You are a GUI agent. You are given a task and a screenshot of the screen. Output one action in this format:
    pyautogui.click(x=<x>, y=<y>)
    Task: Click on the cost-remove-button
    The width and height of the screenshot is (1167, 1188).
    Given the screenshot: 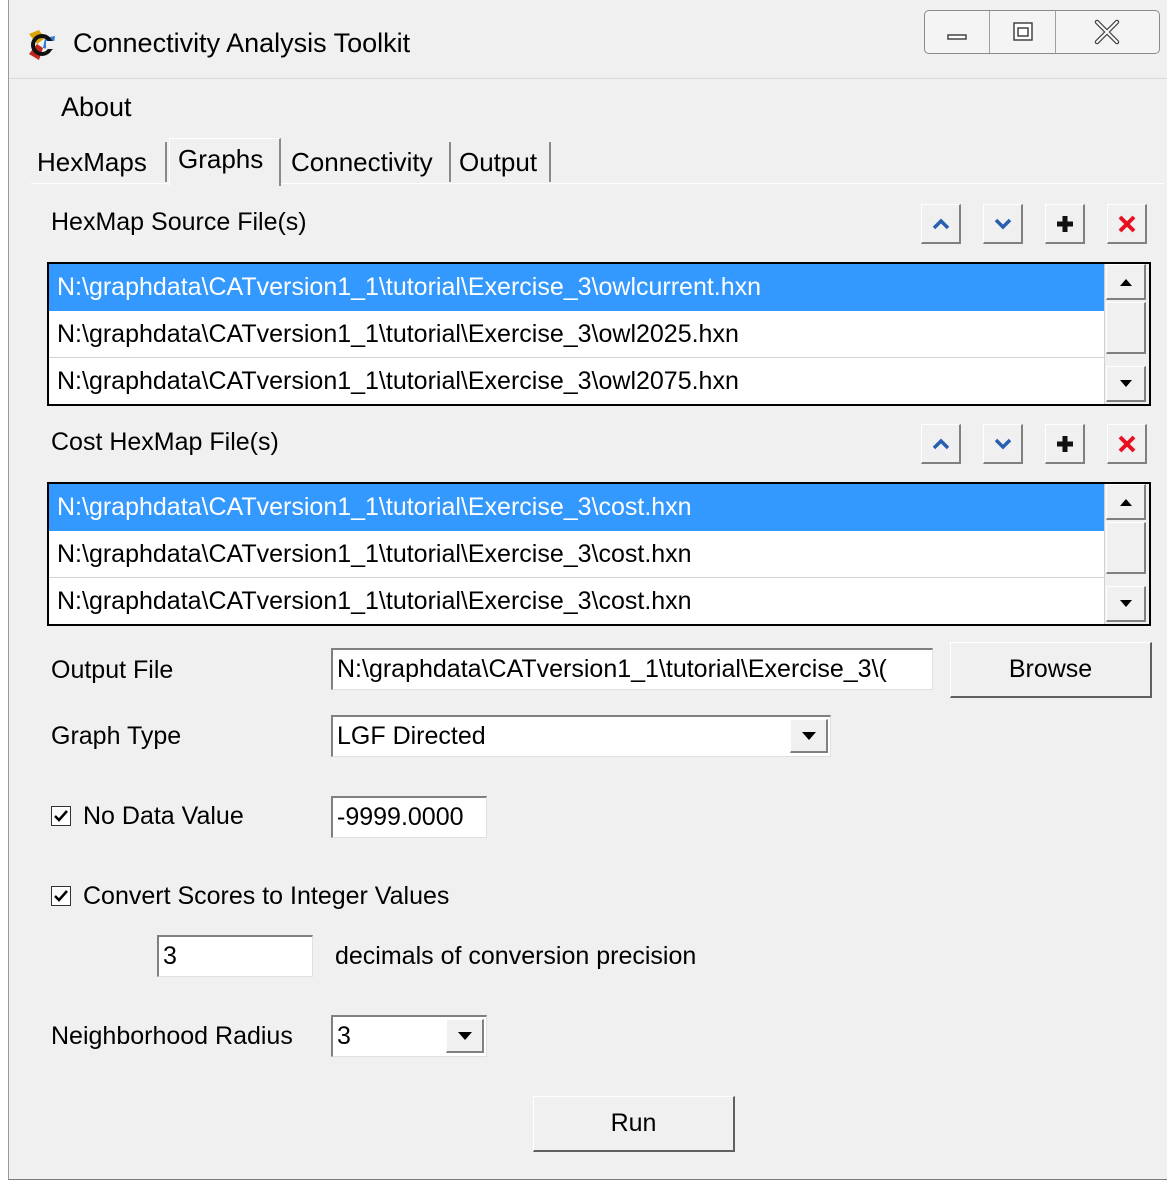 What is the action you would take?
    pyautogui.click(x=1127, y=444)
    